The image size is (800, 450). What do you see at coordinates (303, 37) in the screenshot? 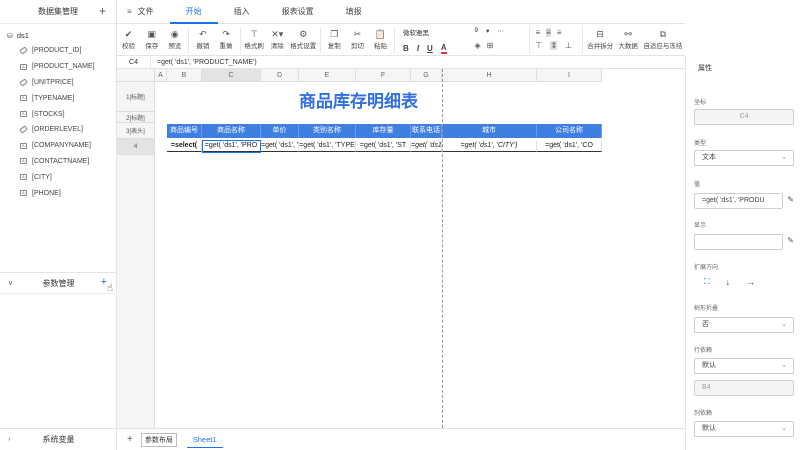
I see `format-settings-button: ⚙ 格式设置` at bounding box center [303, 37].